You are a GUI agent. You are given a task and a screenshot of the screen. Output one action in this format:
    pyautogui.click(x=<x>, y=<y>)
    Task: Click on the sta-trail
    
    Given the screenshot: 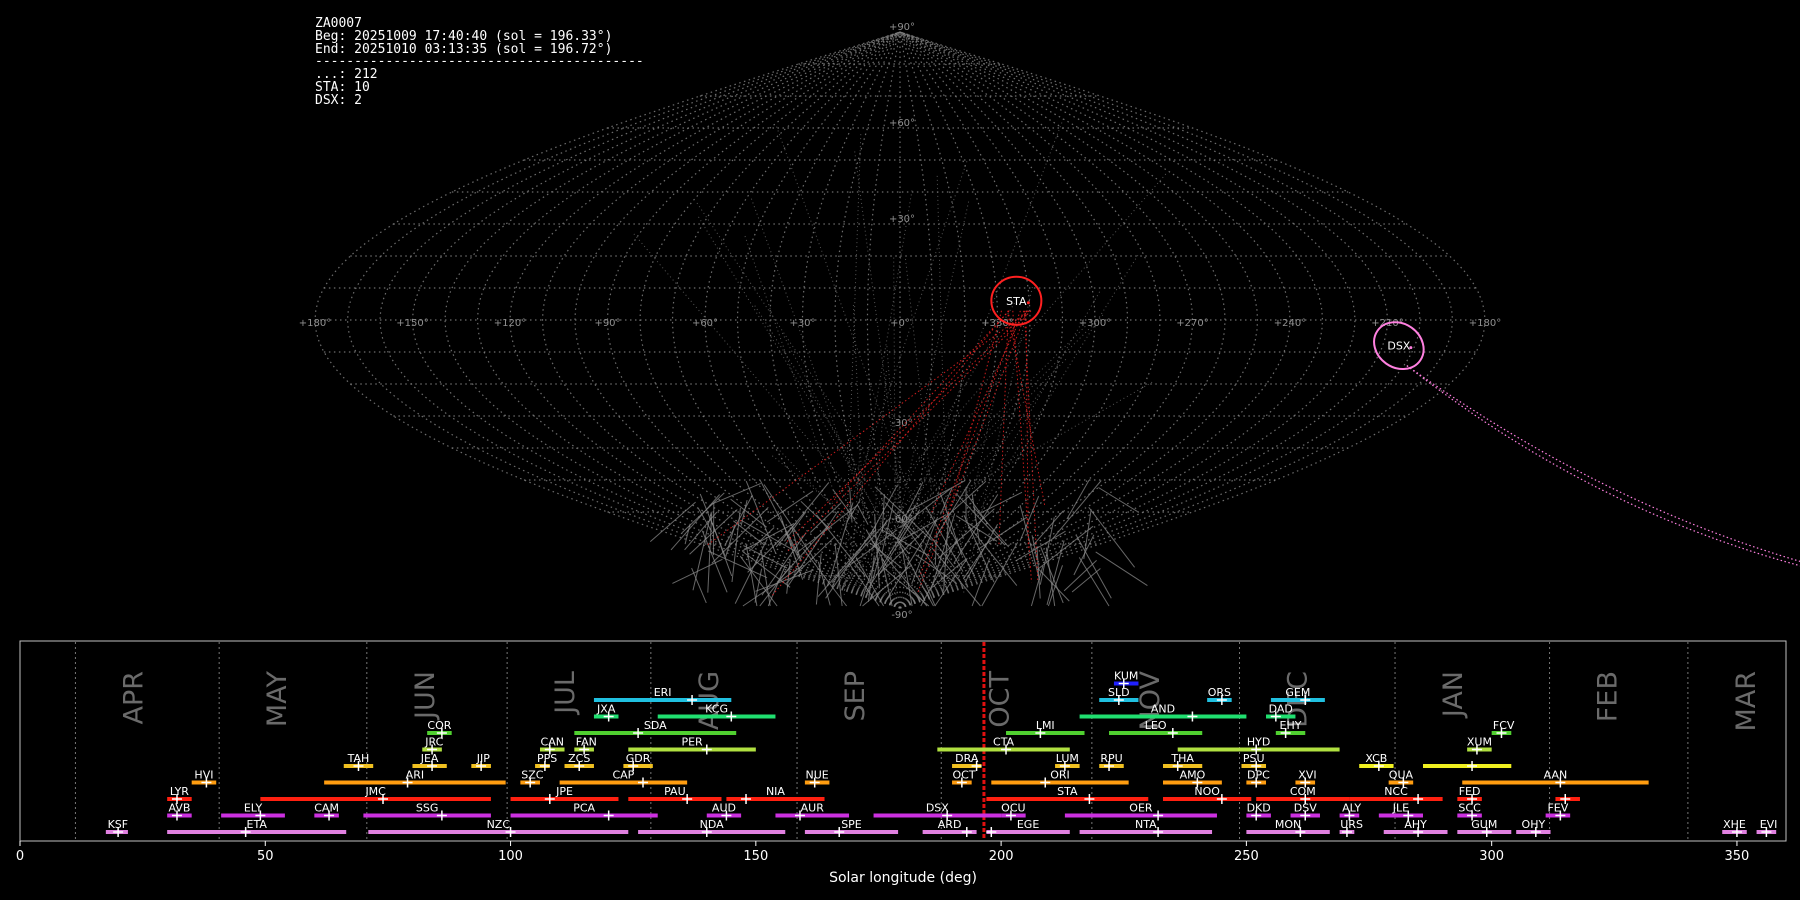 What is the action you would take?
    pyautogui.click(x=977, y=412)
    